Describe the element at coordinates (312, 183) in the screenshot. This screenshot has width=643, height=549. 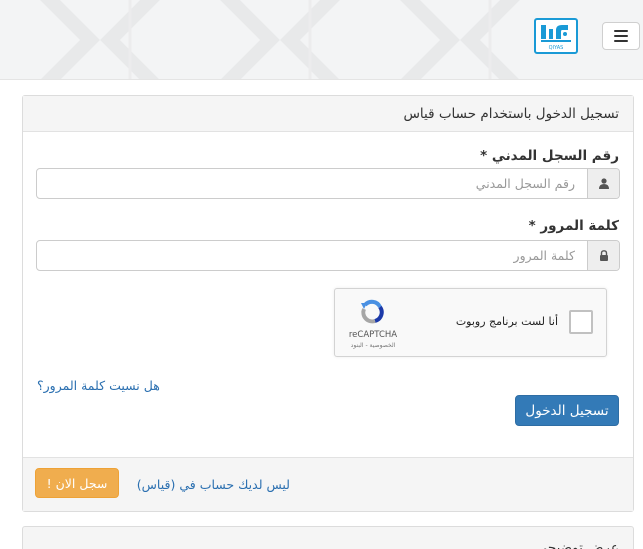
I see `civil-id-input` at that location.